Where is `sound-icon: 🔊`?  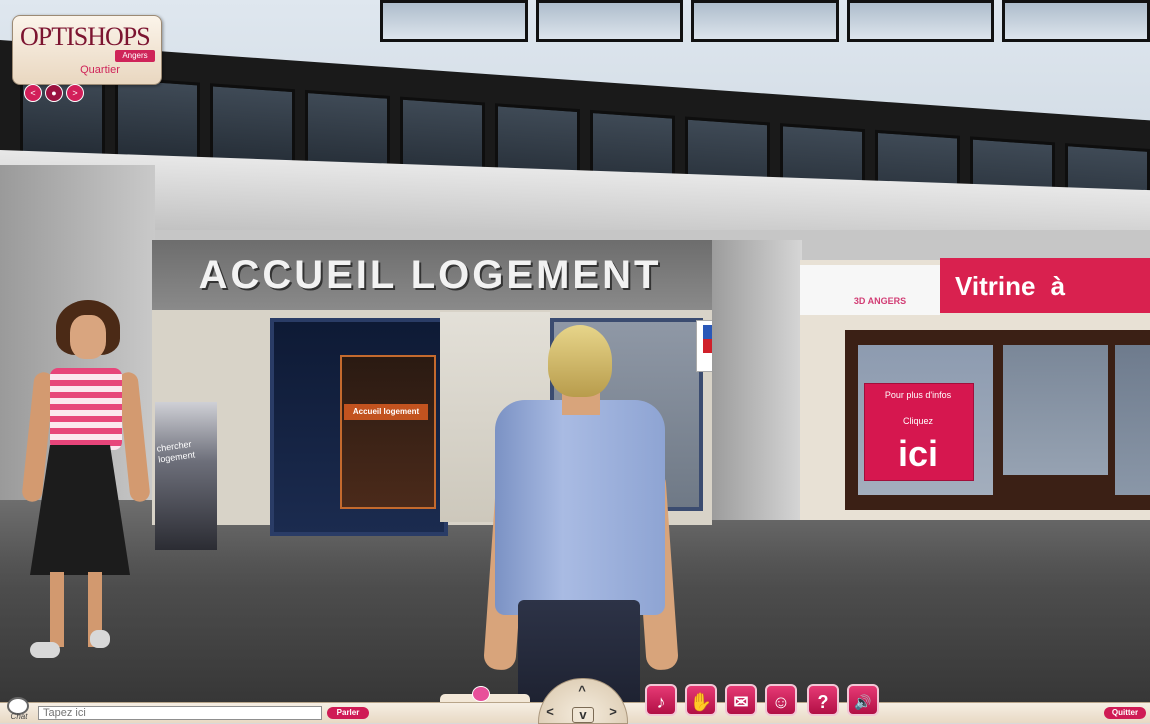
sound-icon: 🔊 is located at coordinates (863, 700).